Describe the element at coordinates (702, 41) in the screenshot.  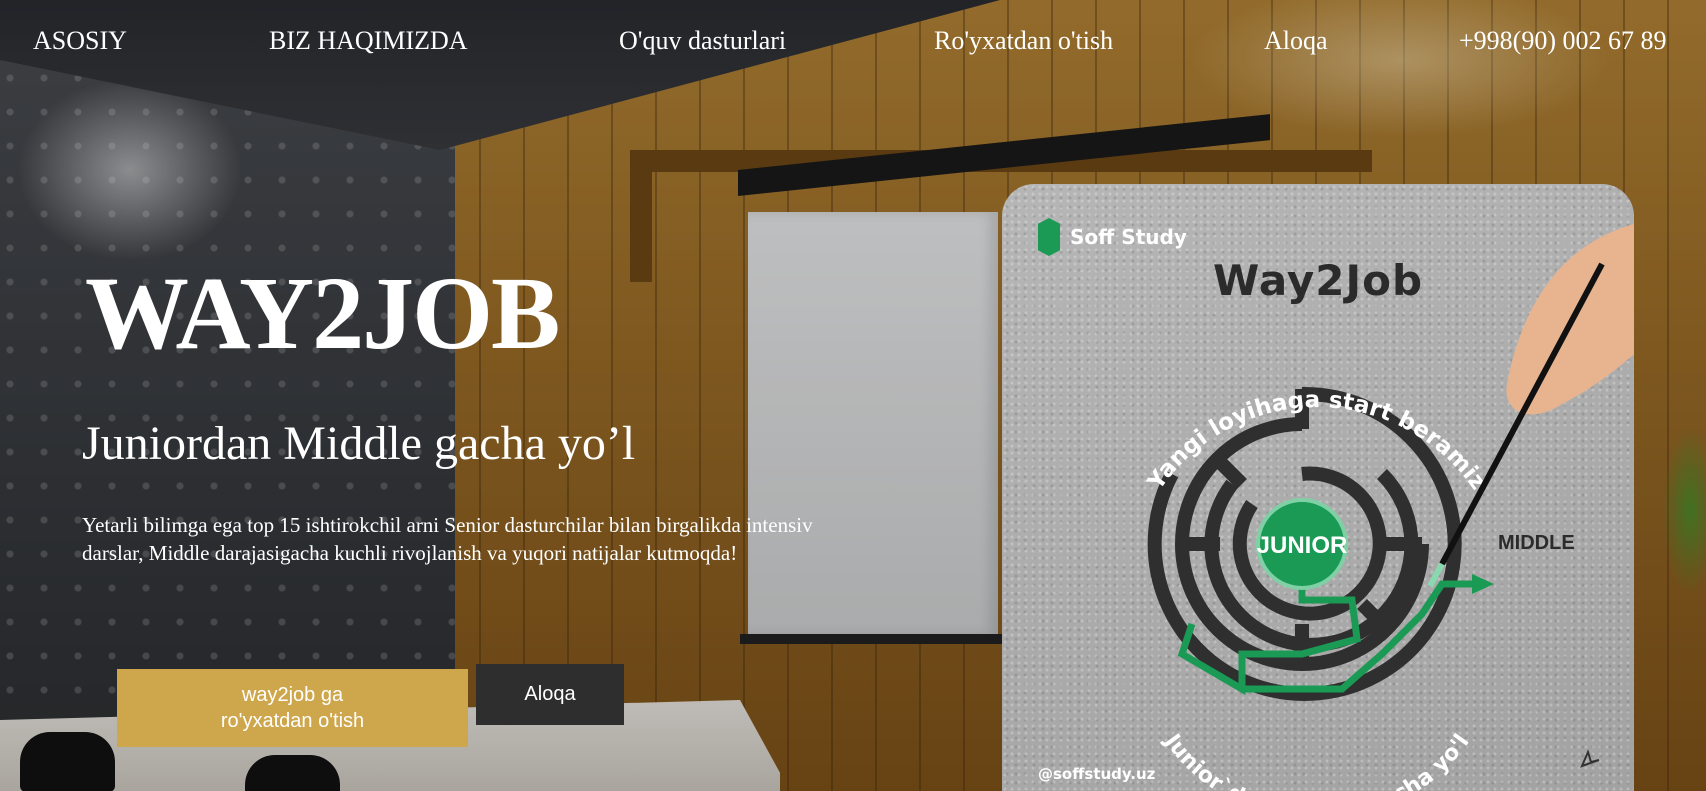
I see `nav-link-programs: O'quv dasturlari` at that location.